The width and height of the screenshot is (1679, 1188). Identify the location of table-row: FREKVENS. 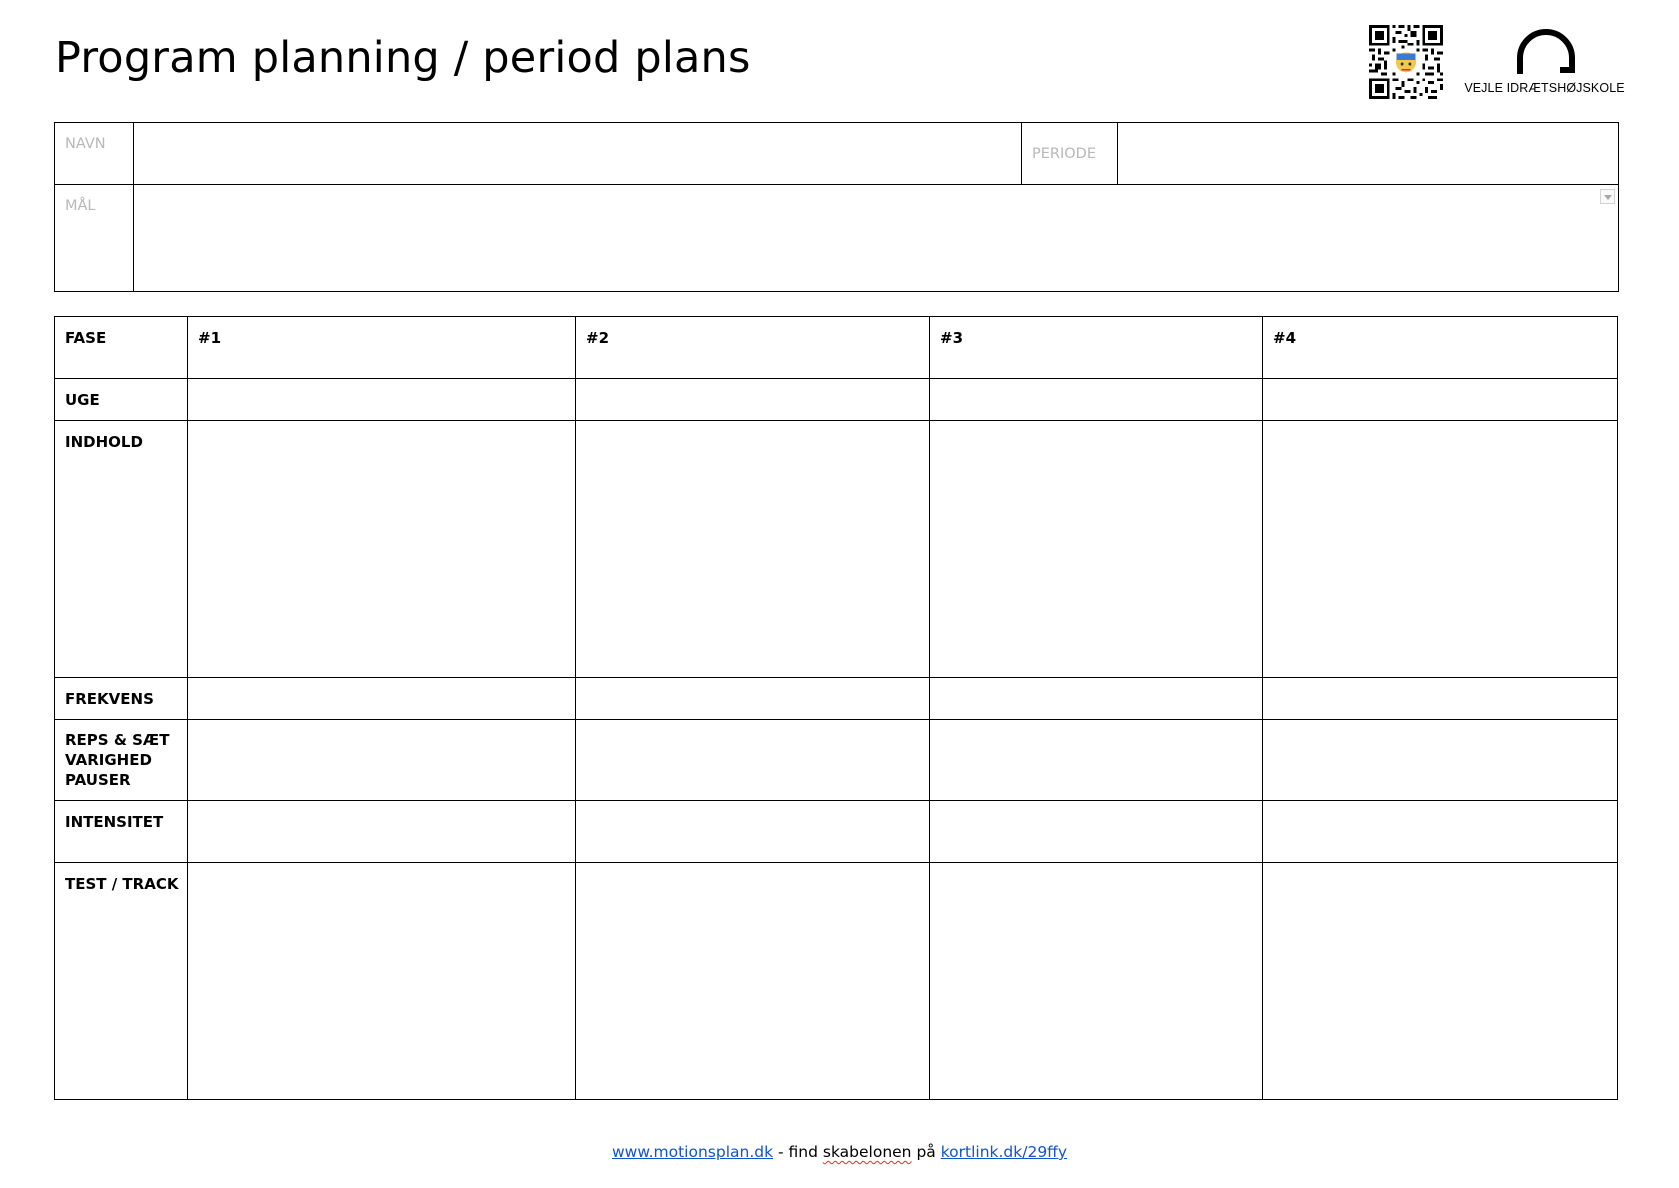
(836, 698).